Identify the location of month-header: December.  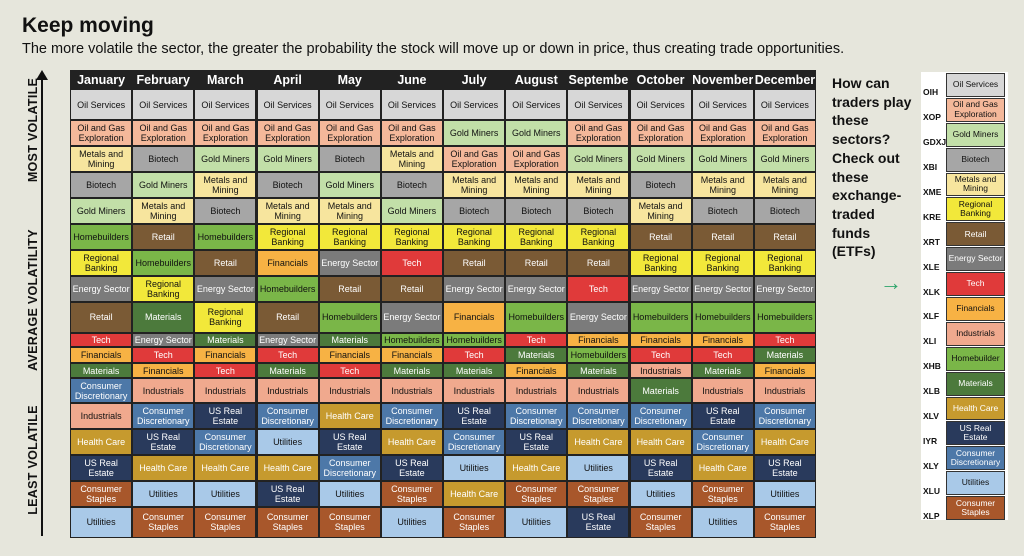
(784, 79).